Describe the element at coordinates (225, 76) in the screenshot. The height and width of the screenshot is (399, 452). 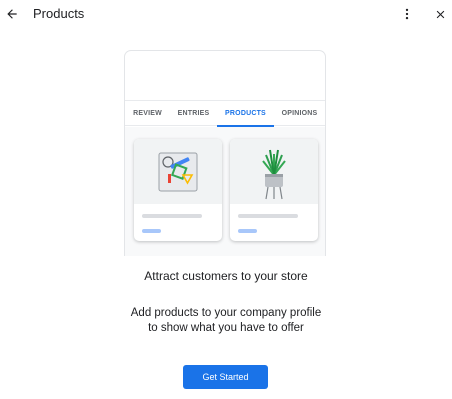
I see `preview-header-area` at that location.